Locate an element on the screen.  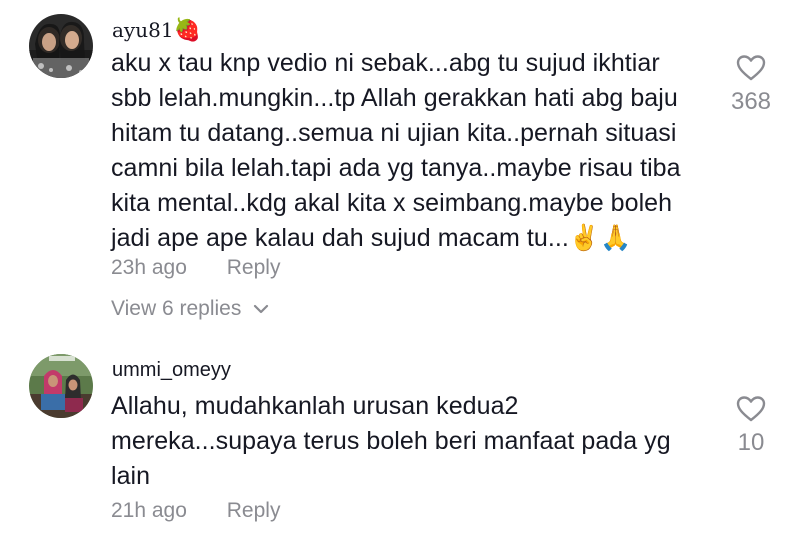
view-replies-button: View 6 replies is located at coordinates (190, 309).